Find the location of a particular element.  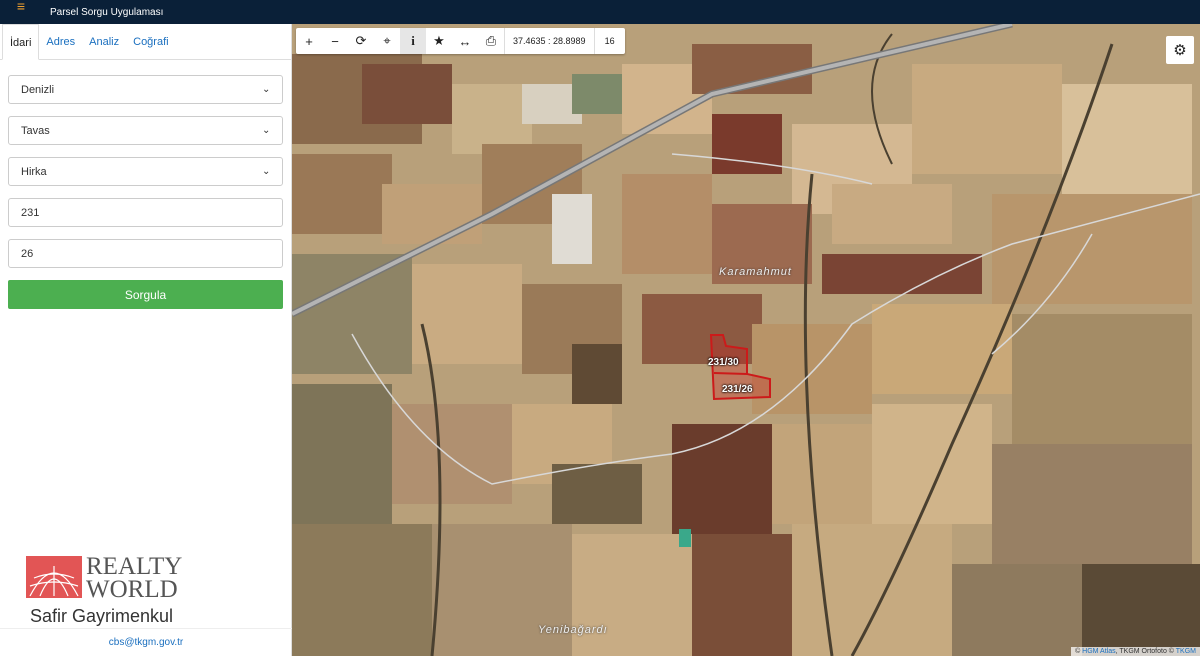

menu-button: ≡ is located at coordinates (21, 12).